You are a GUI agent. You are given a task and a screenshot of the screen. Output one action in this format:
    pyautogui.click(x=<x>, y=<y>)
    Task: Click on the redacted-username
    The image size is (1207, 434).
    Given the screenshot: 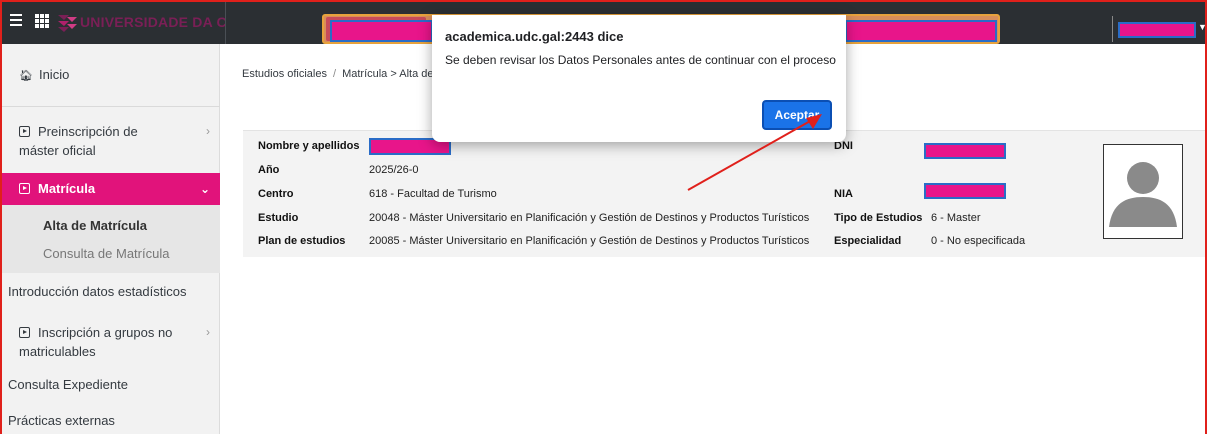 What is the action you would take?
    pyautogui.click(x=1157, y=30)
    